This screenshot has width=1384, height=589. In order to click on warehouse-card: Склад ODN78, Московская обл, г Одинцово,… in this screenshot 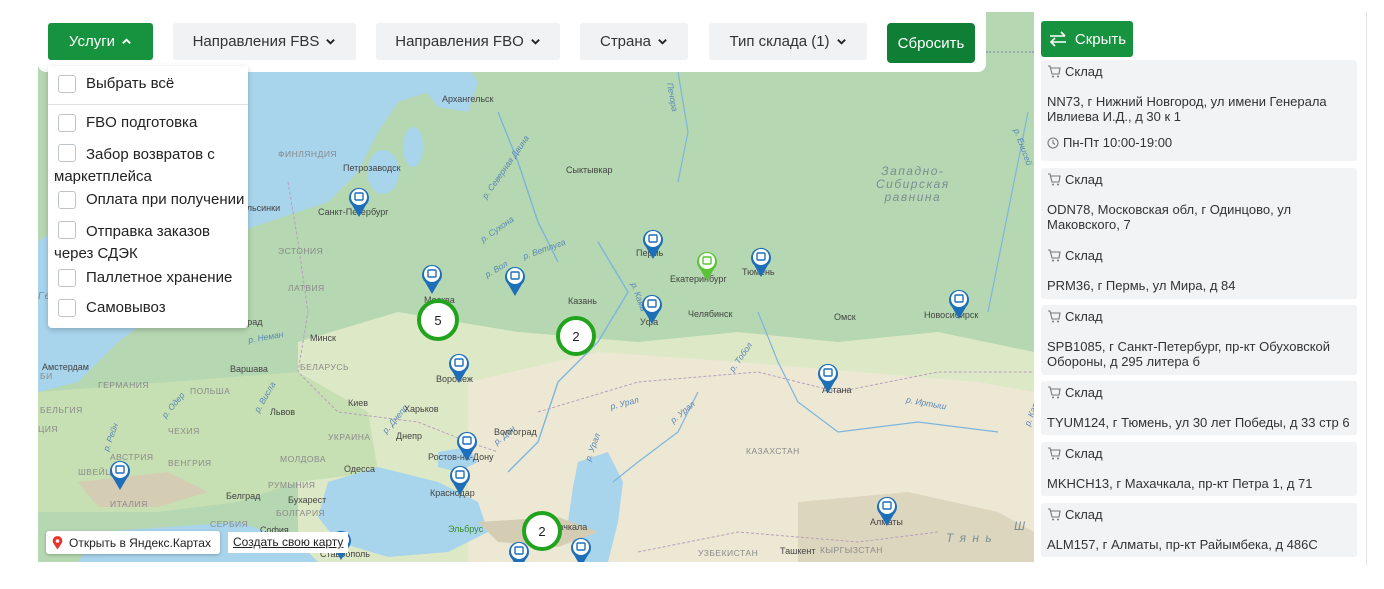, I will do `click(1199, 208)`.